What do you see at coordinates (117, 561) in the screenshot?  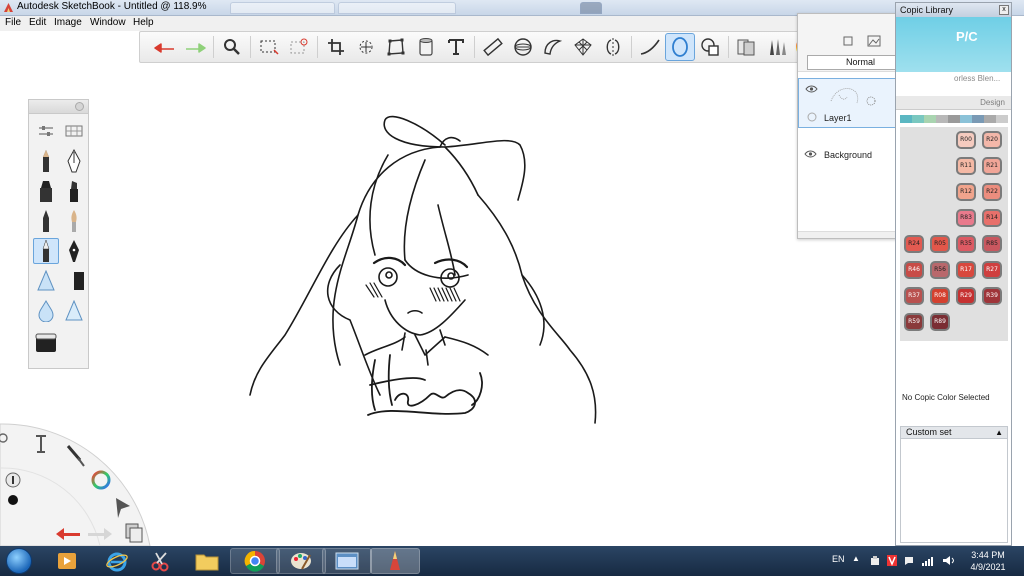 I see `taskbar-internet-explorer` at bounding box center [117, 561].